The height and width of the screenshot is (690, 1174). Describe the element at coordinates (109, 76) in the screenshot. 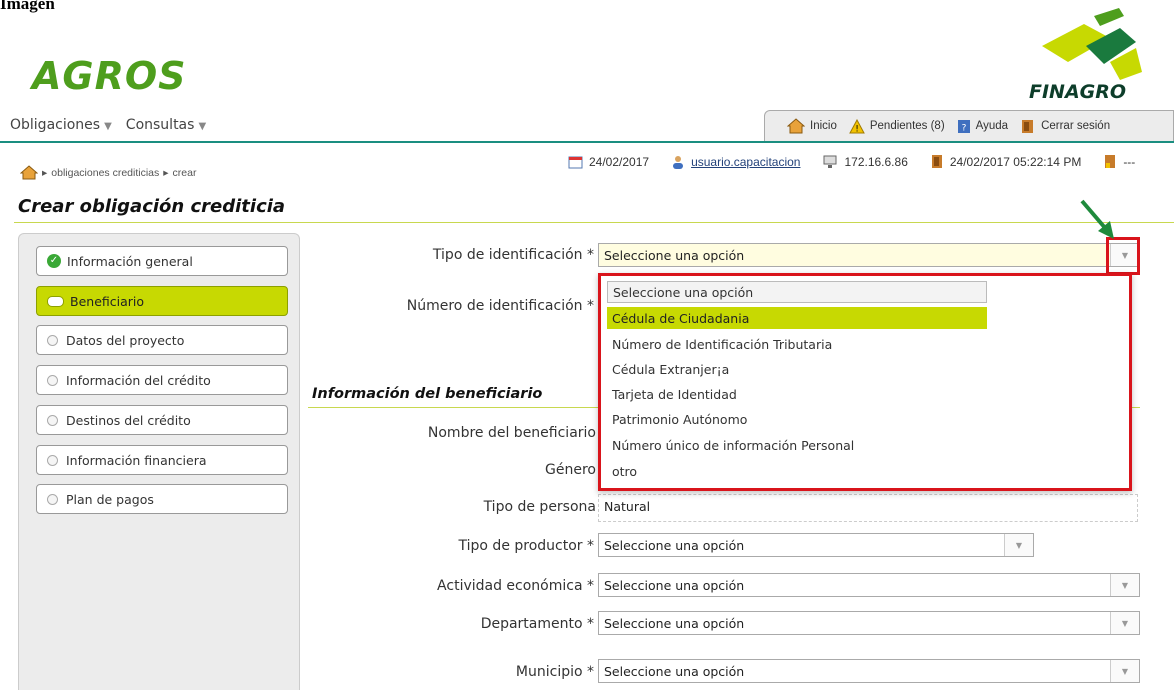

I see `agros-logo: AGROS` at that location.